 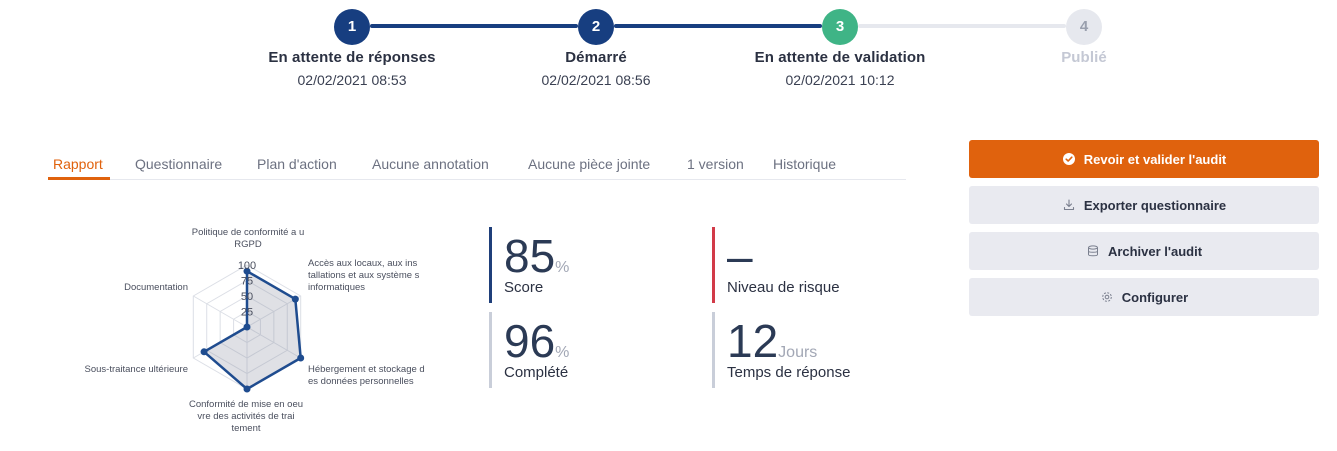 I want to click on kpi-score: 85% Score, so click(x=589, y=265).